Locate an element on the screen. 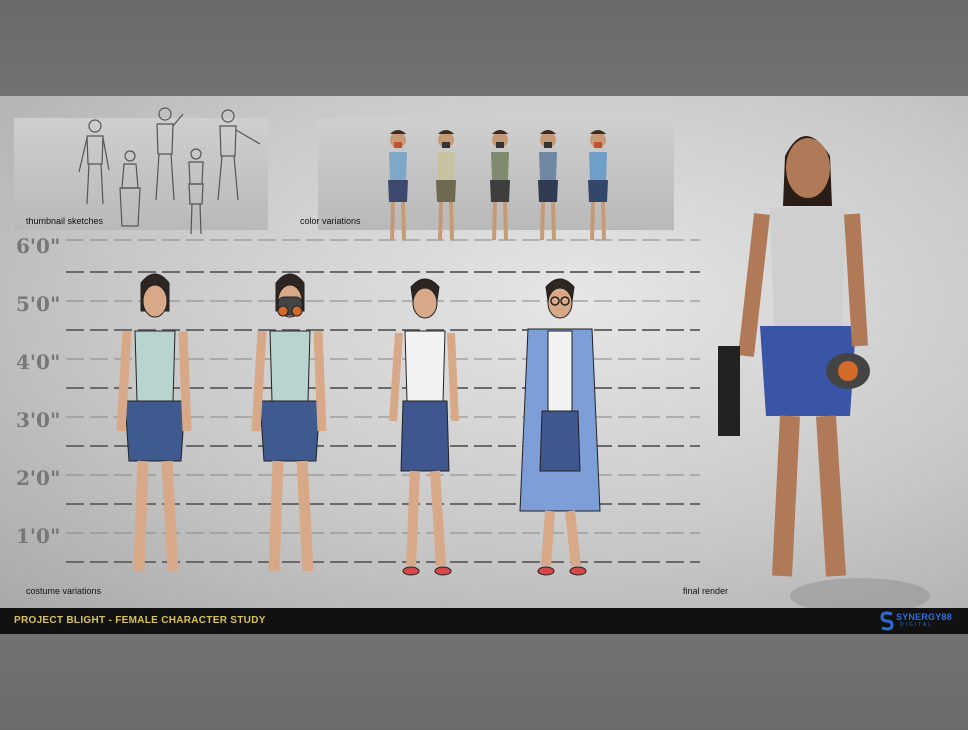 This screenshot has height=730, width=968. height-mark-4ft: 4'0" is located at coordinates (38, 362).